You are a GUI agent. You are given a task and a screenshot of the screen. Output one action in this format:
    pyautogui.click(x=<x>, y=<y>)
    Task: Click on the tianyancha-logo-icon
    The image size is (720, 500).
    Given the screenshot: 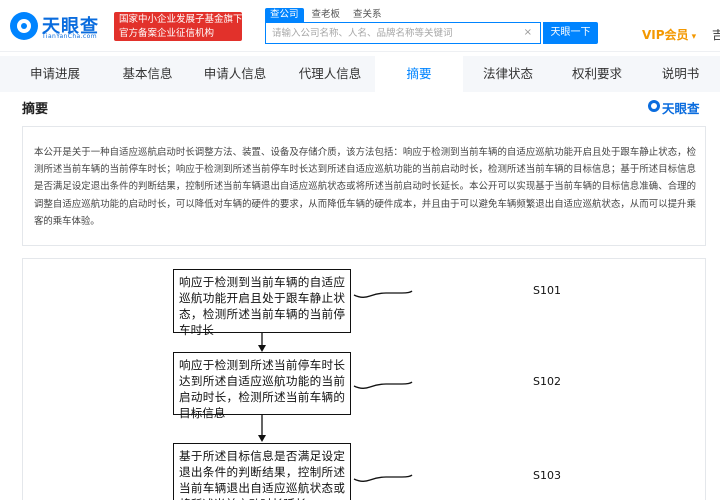 What is the action you would take?
    pyautogui.click(x=24, y=26)
    